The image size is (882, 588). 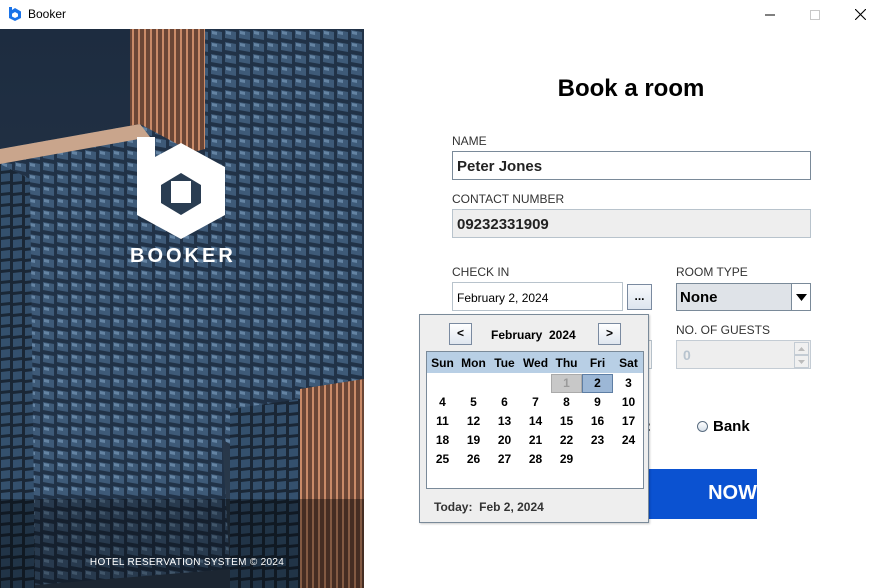 I want to click on calendar-day: 12, so click(x=473, y=421).